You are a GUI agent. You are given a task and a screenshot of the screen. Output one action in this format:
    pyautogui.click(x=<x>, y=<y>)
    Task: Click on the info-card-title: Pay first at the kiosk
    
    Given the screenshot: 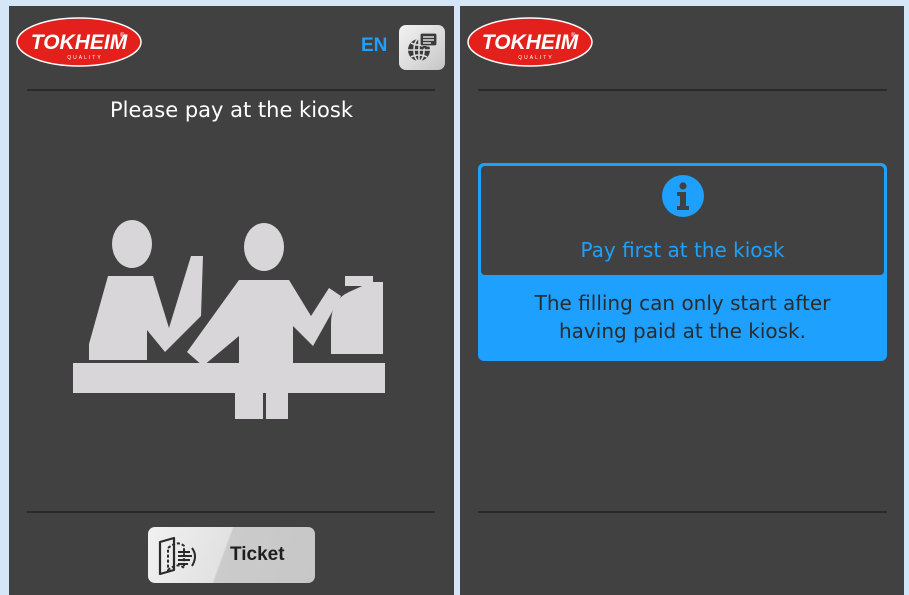 What is the action you would take?
    pyautogui.click(x=682, y=250)
    